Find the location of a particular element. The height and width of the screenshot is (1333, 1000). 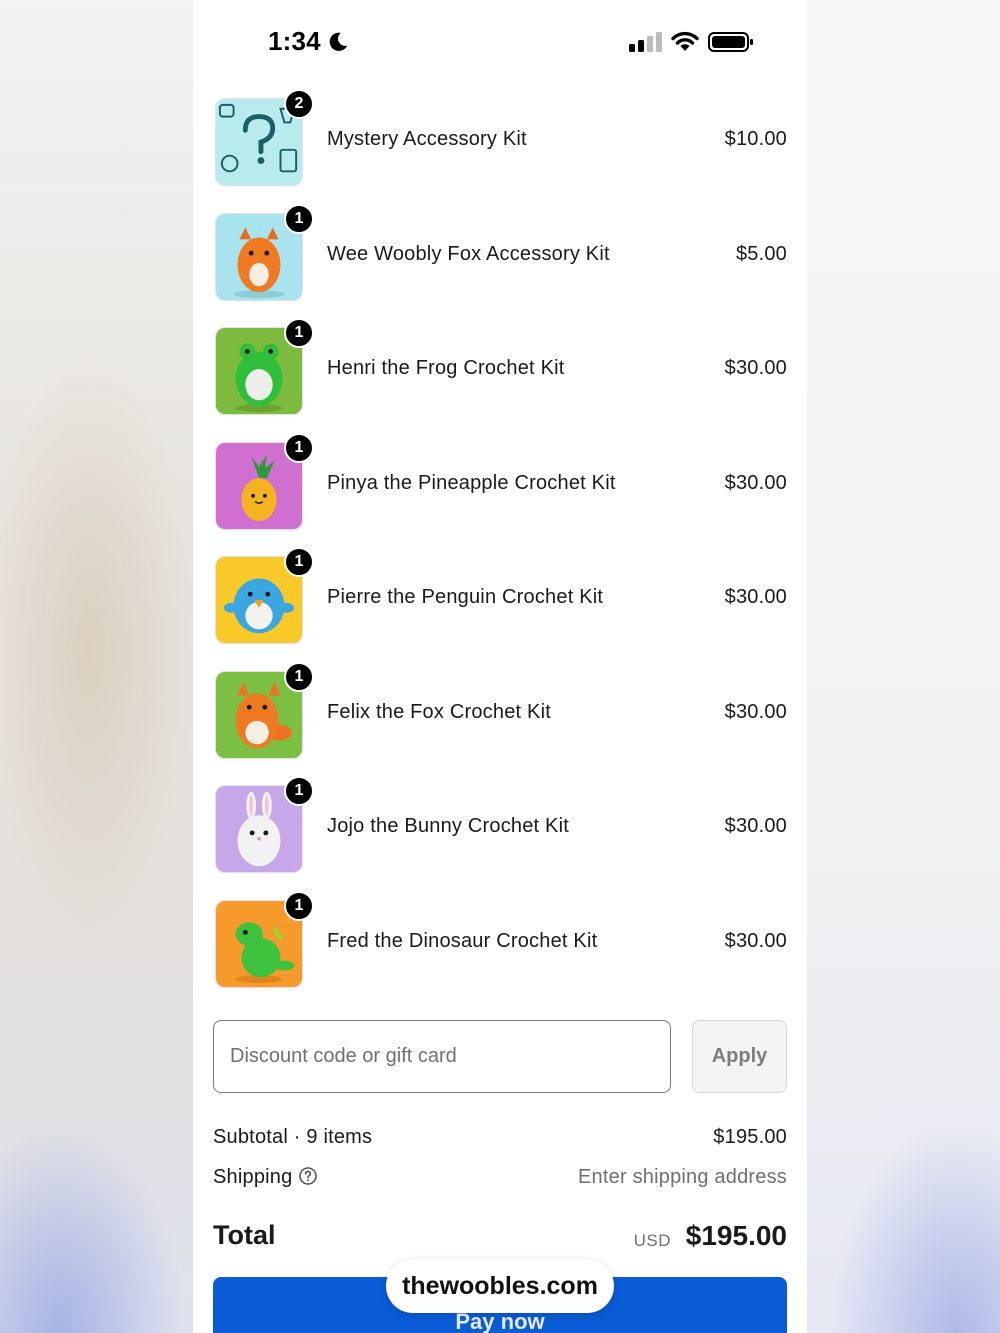

discount-row: Apply is located at coordinates (500, 1056).